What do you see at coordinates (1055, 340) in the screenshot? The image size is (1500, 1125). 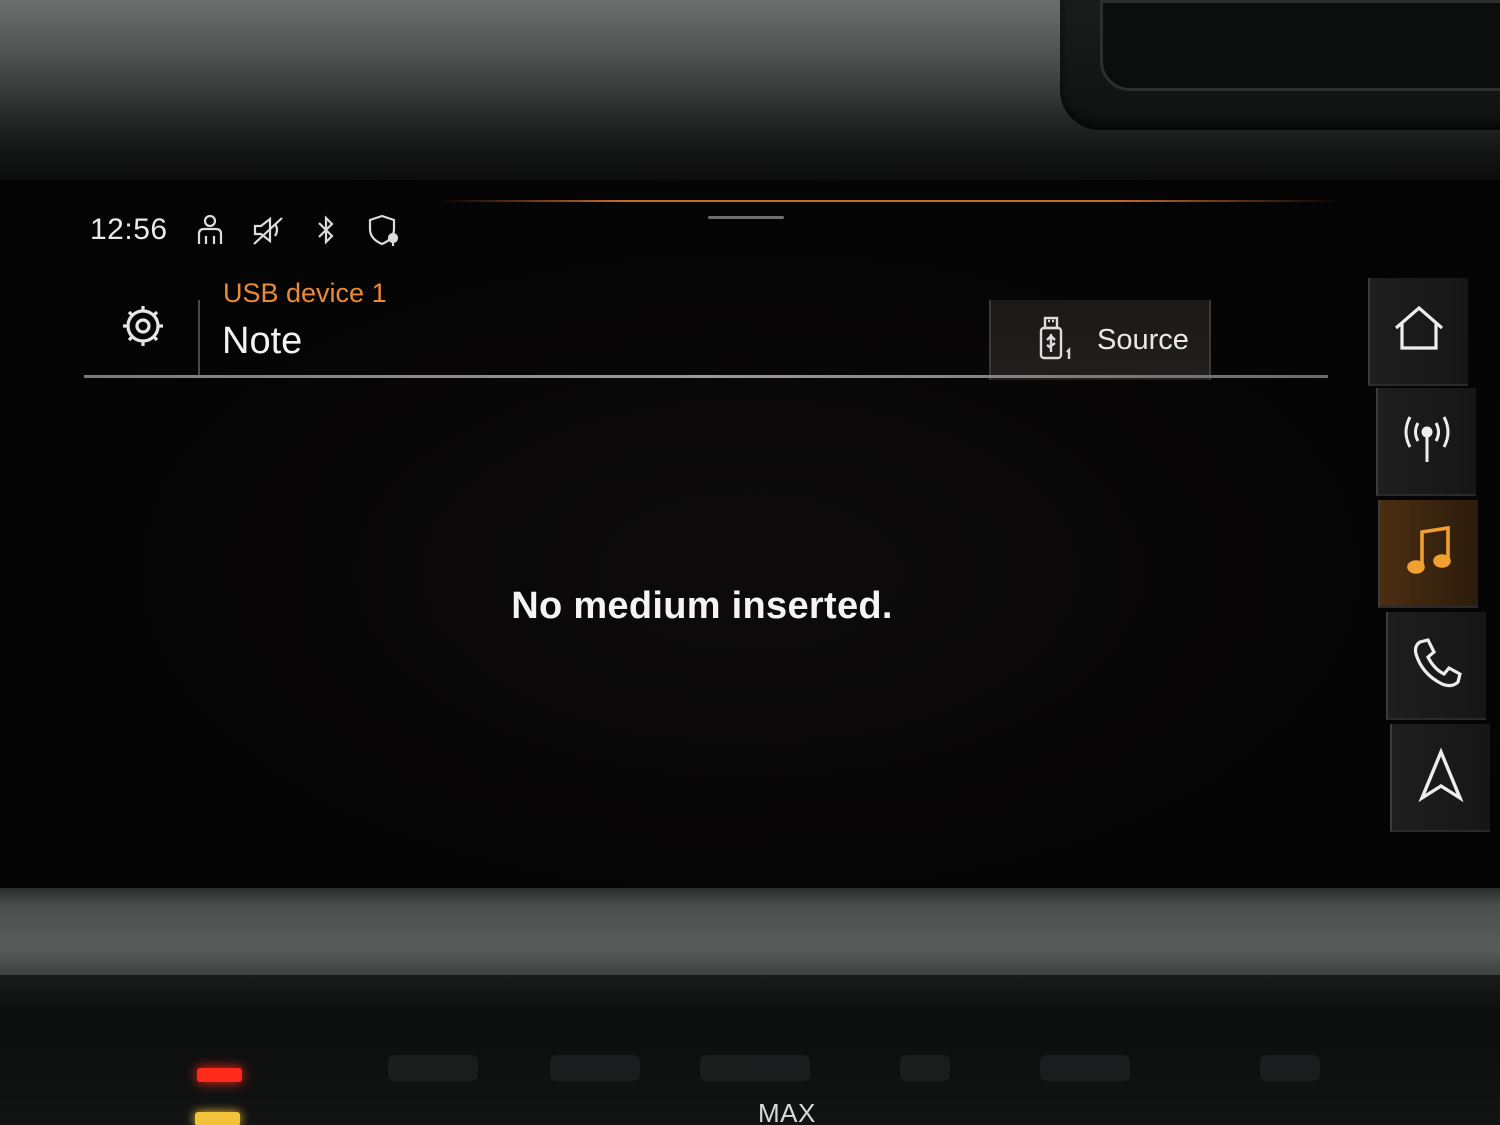 I see `usb-stick-icon` at bounding box center [1055, 340].